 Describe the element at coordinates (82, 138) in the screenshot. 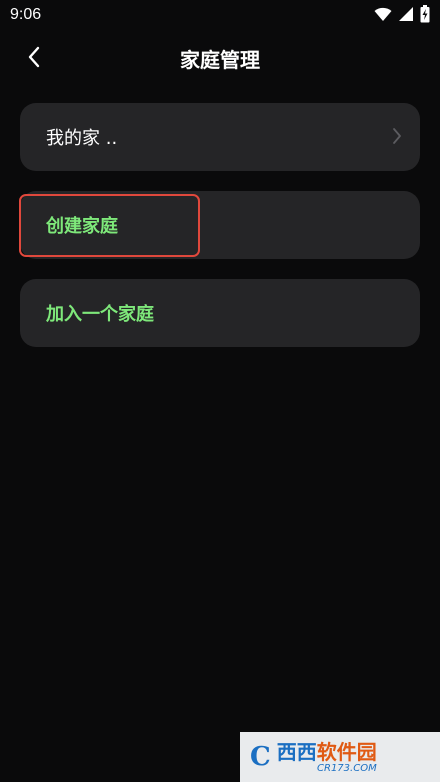

I see `my-home-label: 我的家 ..` at that location.